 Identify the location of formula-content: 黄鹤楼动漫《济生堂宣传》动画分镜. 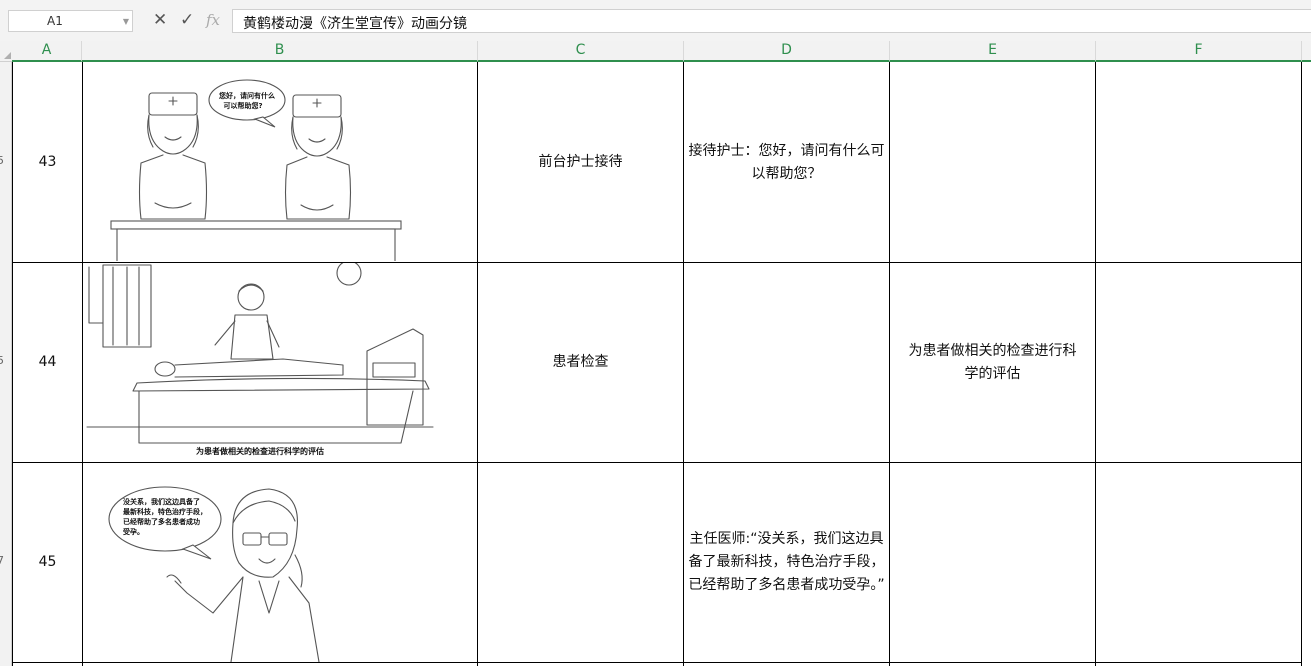
(355, 24).